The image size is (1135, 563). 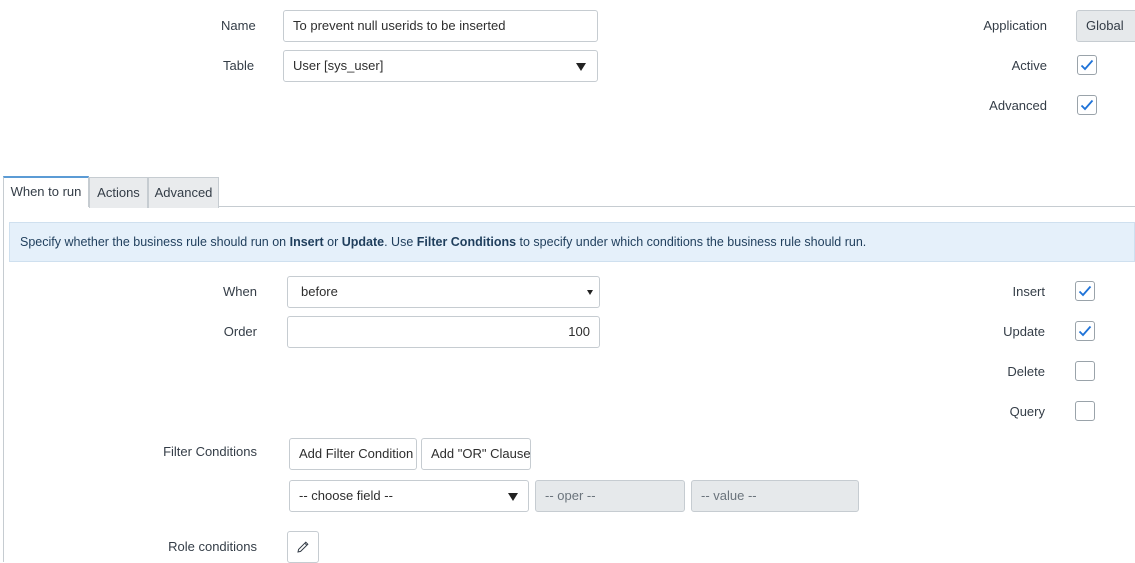 What do you see at coordinates (1085, 371) in the screenshot?
I see `delete-checkbox` at bounding box center [1085, 371].